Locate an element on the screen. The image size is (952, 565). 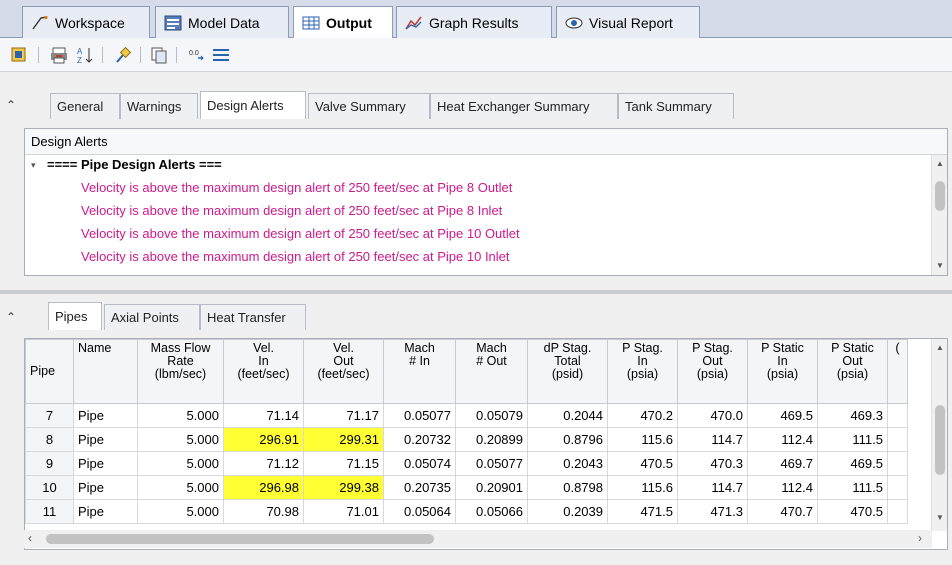
column-header: Vel. Out (feet/sec) is located at coordinates (343, 371).